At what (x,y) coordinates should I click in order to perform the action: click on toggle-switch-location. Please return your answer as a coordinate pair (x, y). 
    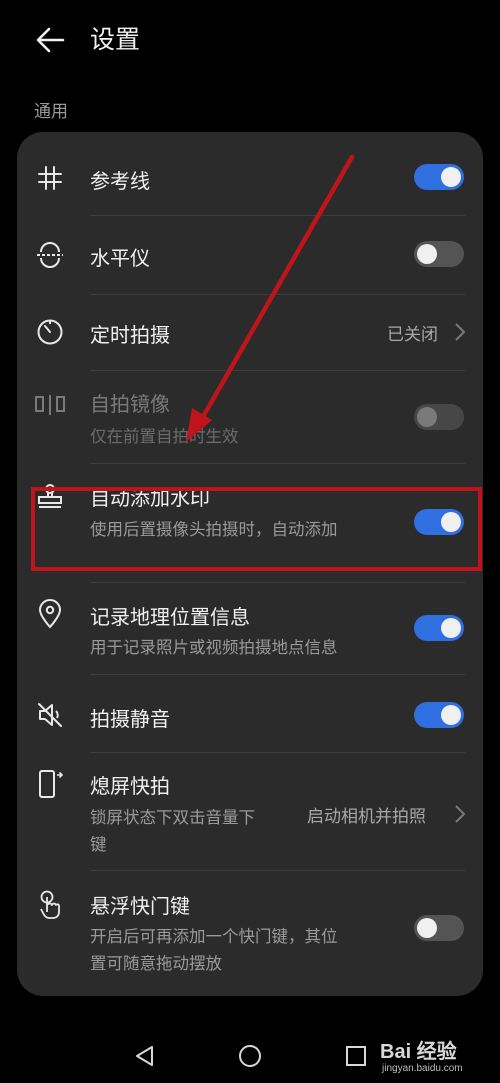
    Looking at the image, I should click on (439, 628).